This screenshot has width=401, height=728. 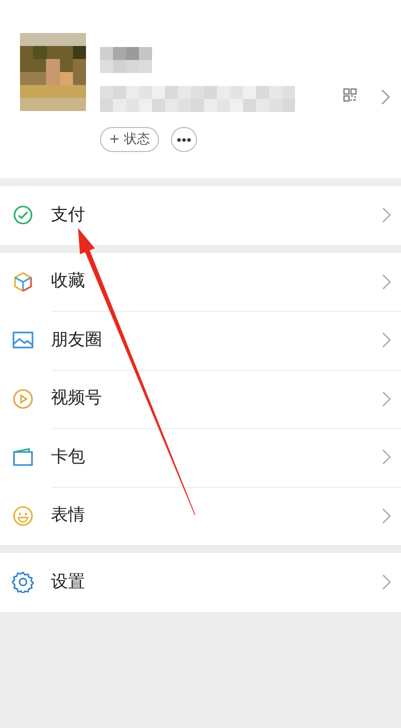 What do you see at coordinates (23, 281) in the screenshot?
I see `cube-icon` at bounding box center [23, 281].